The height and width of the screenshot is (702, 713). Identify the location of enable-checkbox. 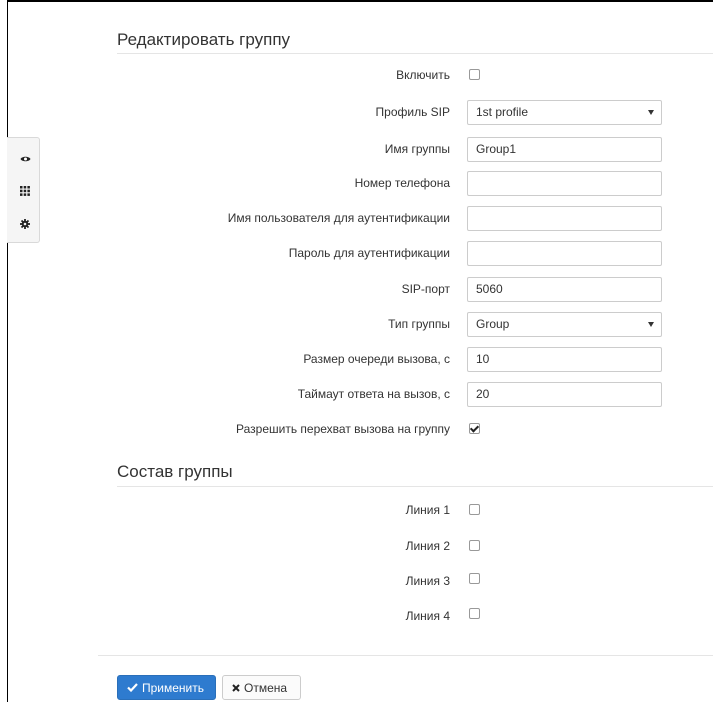
(474, 74).